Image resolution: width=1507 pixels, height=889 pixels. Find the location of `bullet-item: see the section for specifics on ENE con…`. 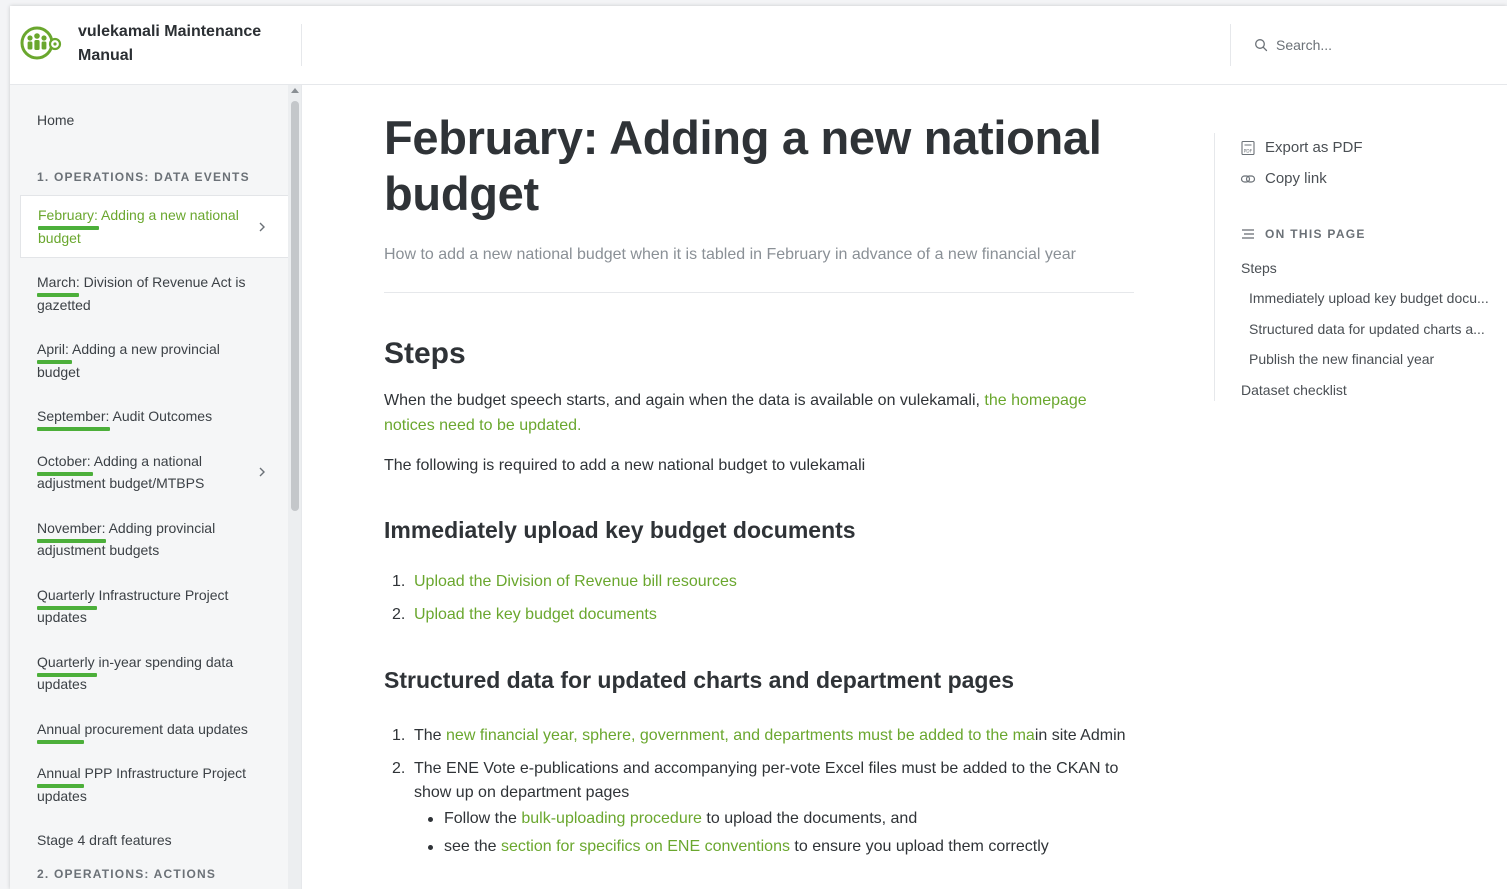

bullet-item: see the section for specifics on ENE con… is located at coordinates (774, 847).